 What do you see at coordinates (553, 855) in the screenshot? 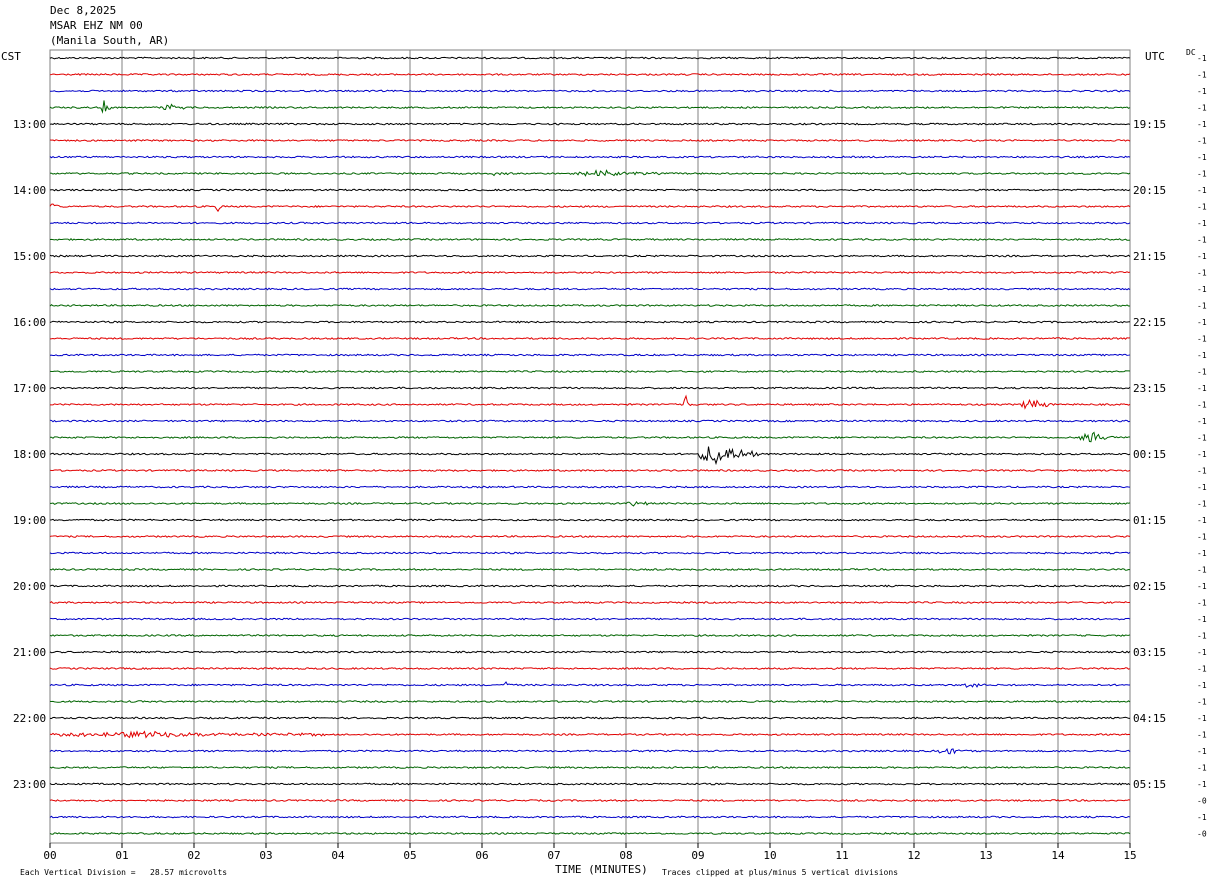
I see `x-tick-label: 07` at bounding box center [553, 855].